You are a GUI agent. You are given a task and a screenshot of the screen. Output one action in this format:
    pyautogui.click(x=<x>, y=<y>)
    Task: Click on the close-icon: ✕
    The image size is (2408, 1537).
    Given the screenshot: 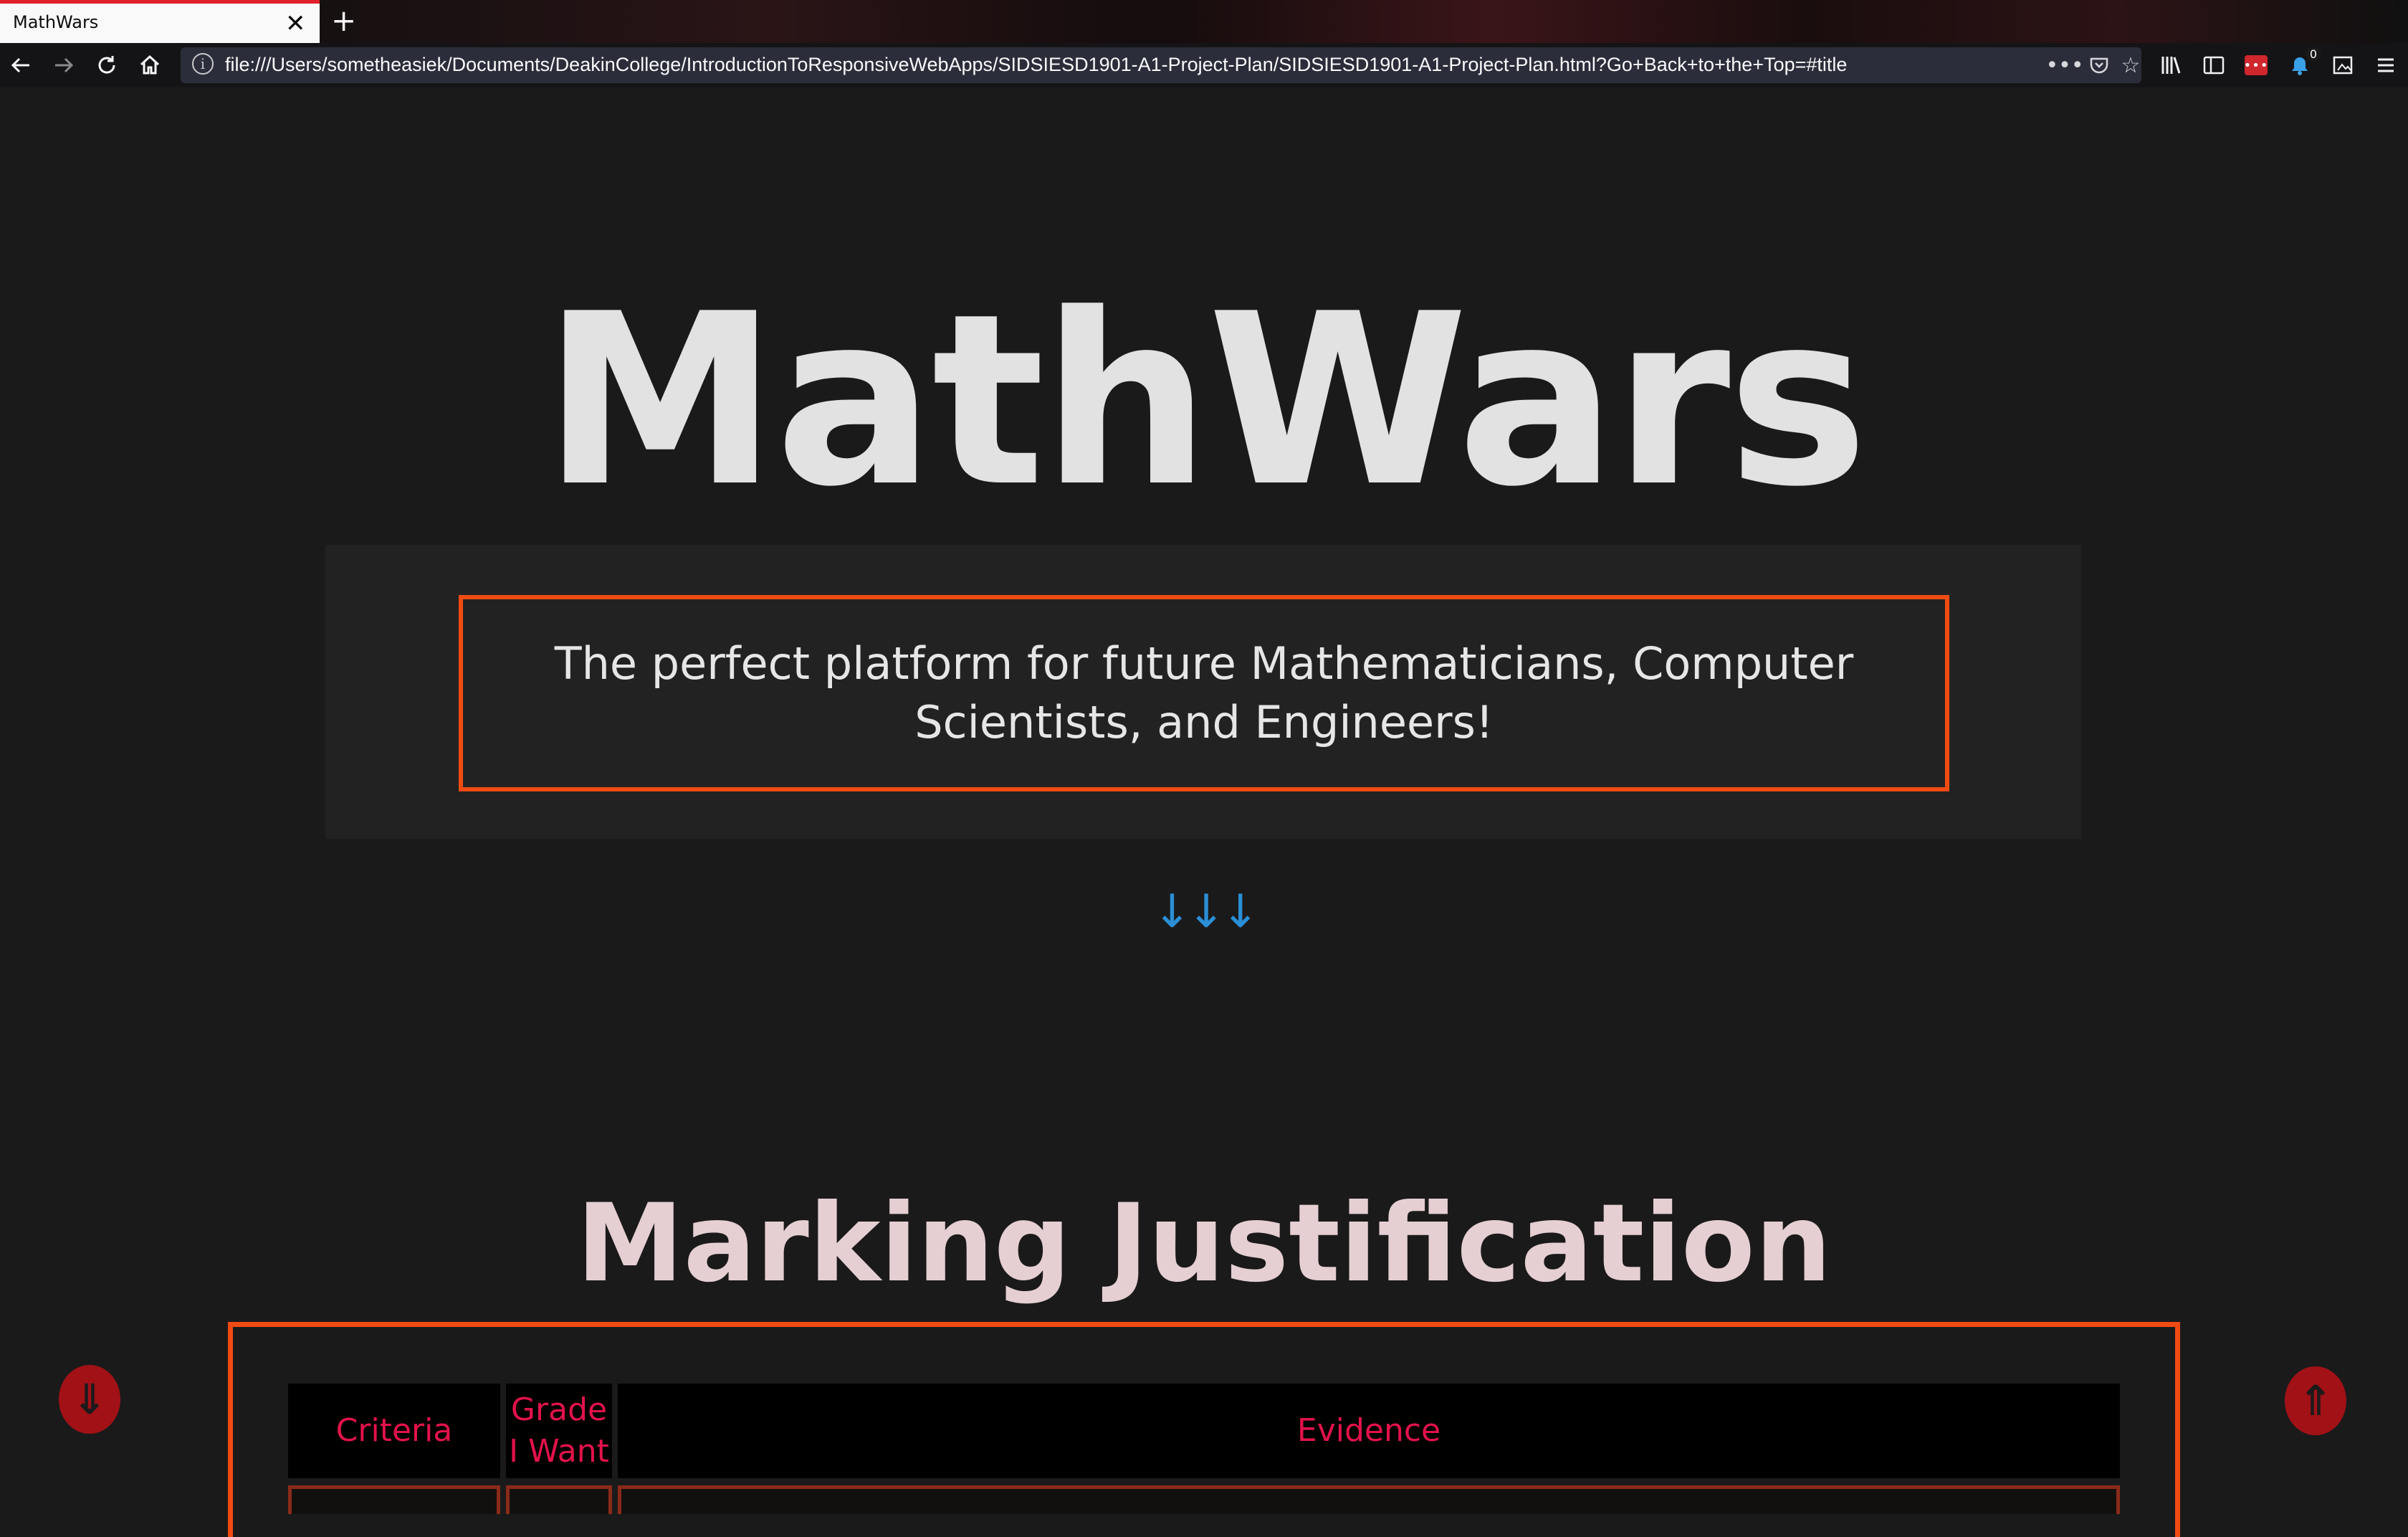 What is the action you would take?
    pyautogui.click(x=295, y=23)
    